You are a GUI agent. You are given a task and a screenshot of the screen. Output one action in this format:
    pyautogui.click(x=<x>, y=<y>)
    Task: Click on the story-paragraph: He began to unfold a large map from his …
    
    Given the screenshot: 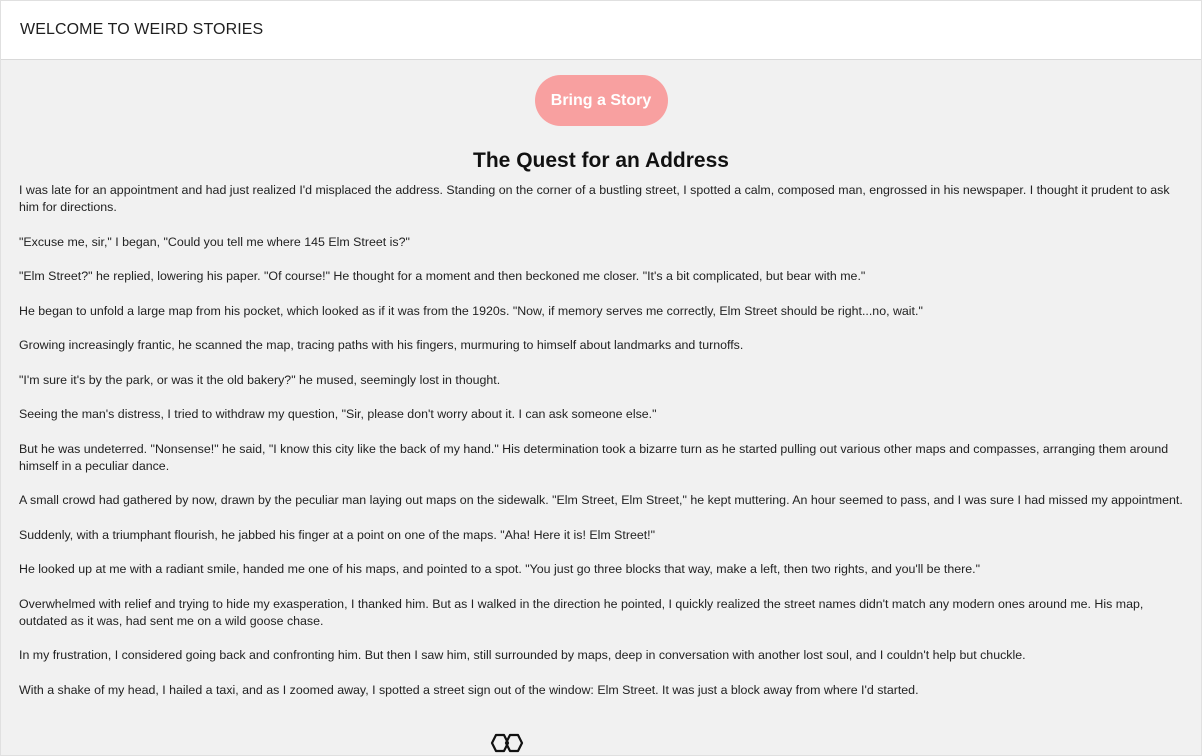 What is the action you would take?
    pyautogui.click(x=471, y=310)
    